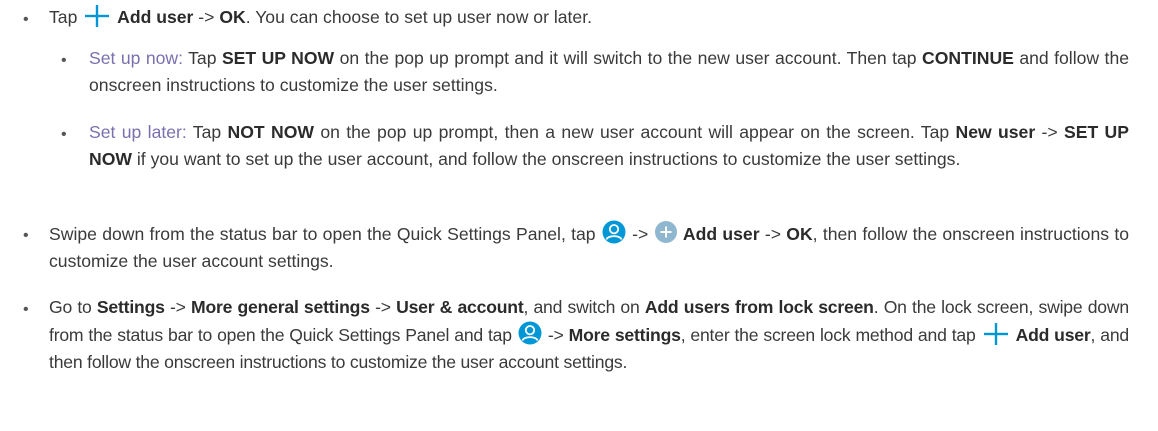 Image resolution: width=1158 pixels, height=431 pixels. Describe the element at coordinates (136, 58) in the screenshot. I see `sub-label: Set up now:` at that location.